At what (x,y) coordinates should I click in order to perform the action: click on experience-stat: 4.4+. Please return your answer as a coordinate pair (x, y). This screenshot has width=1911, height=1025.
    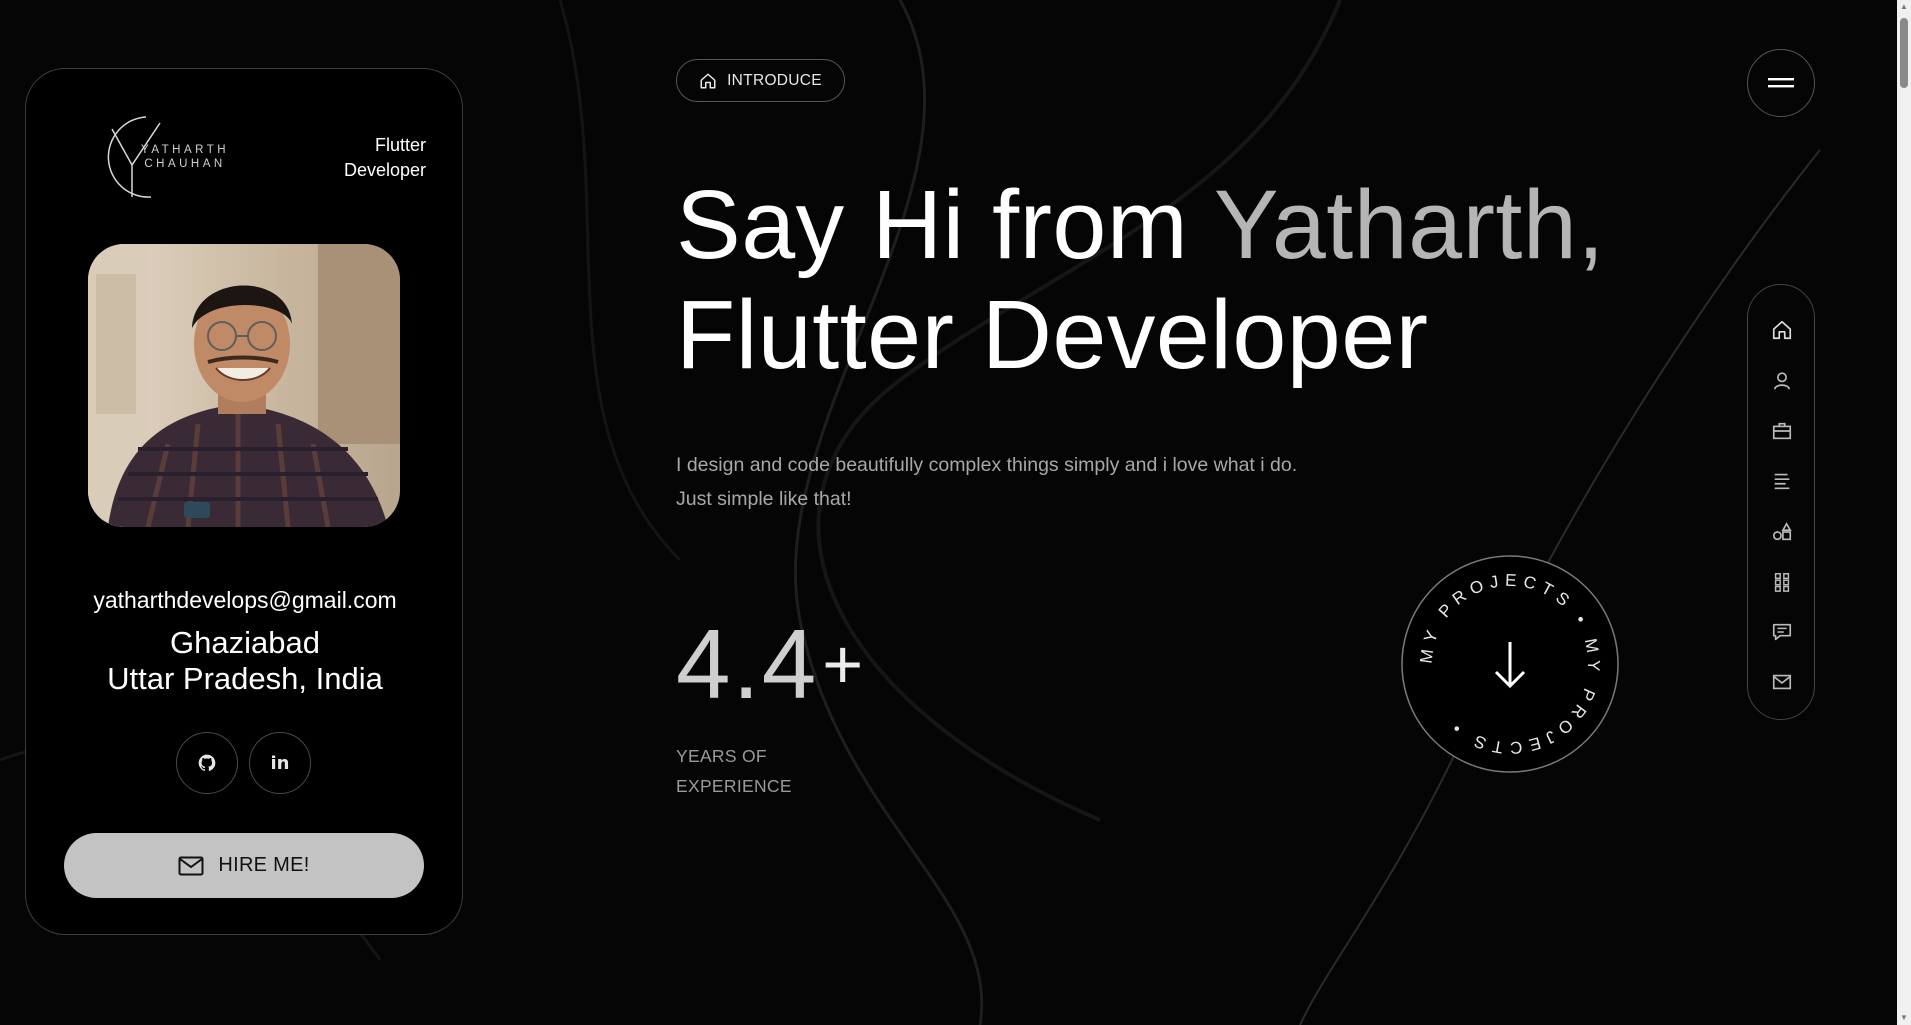
    Looking at the image, I should click on (770, 664).